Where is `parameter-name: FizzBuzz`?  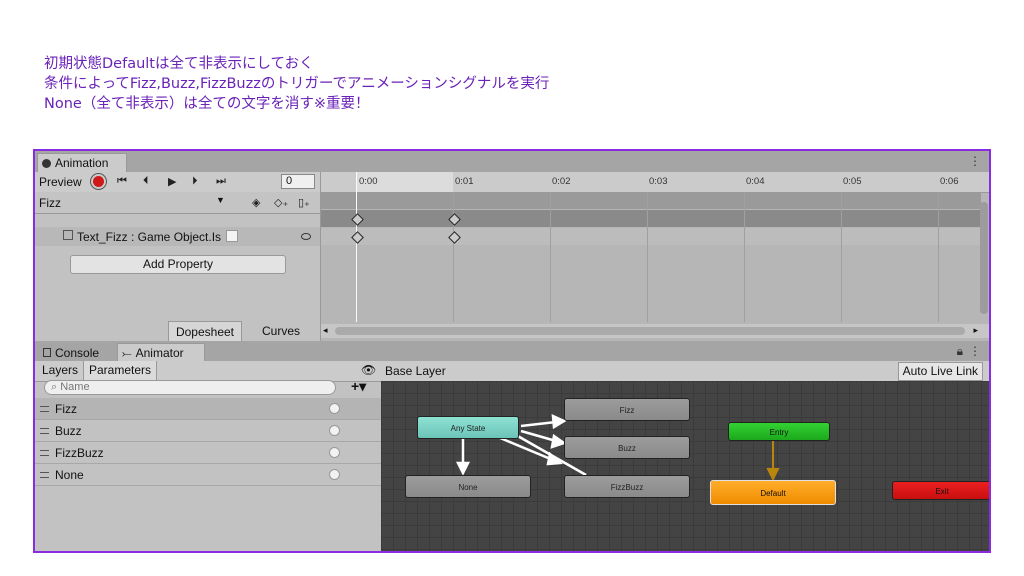 parameter-name: FizzBuzz is located at coordinates (79, 453).